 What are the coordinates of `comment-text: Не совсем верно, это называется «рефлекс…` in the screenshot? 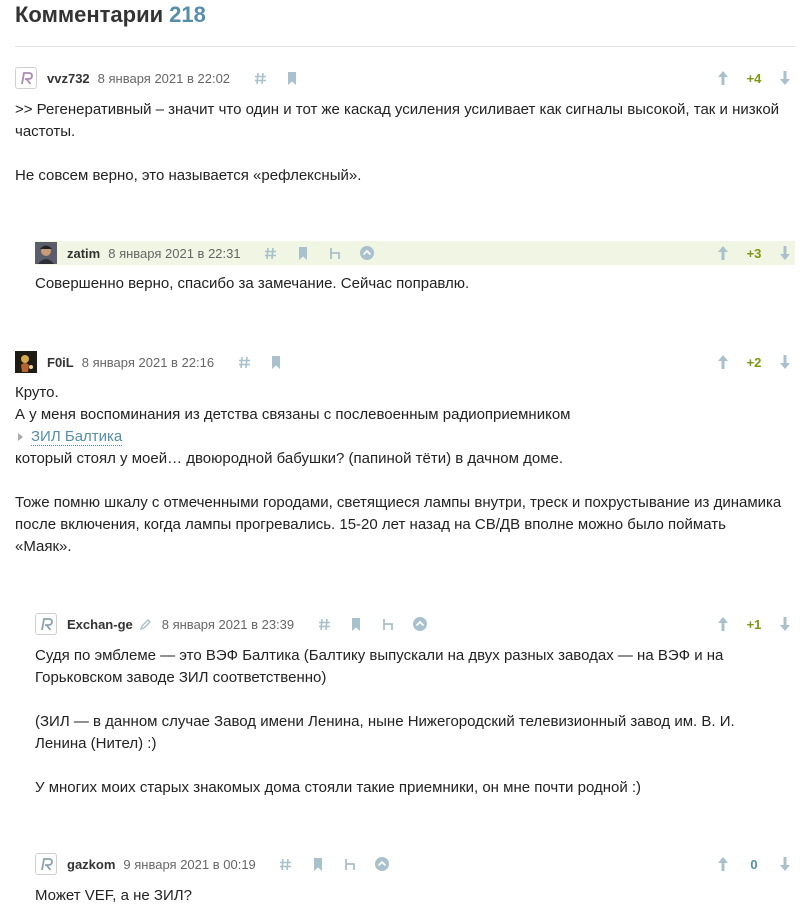 It's located at (188, 175).